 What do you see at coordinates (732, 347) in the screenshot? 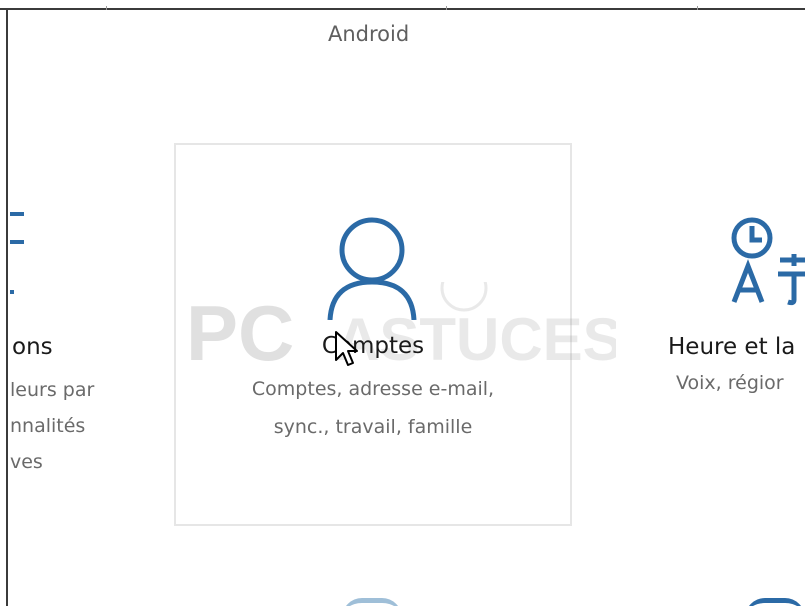
I see `tile-title: Heure et la` at bounding box center [732, 347].